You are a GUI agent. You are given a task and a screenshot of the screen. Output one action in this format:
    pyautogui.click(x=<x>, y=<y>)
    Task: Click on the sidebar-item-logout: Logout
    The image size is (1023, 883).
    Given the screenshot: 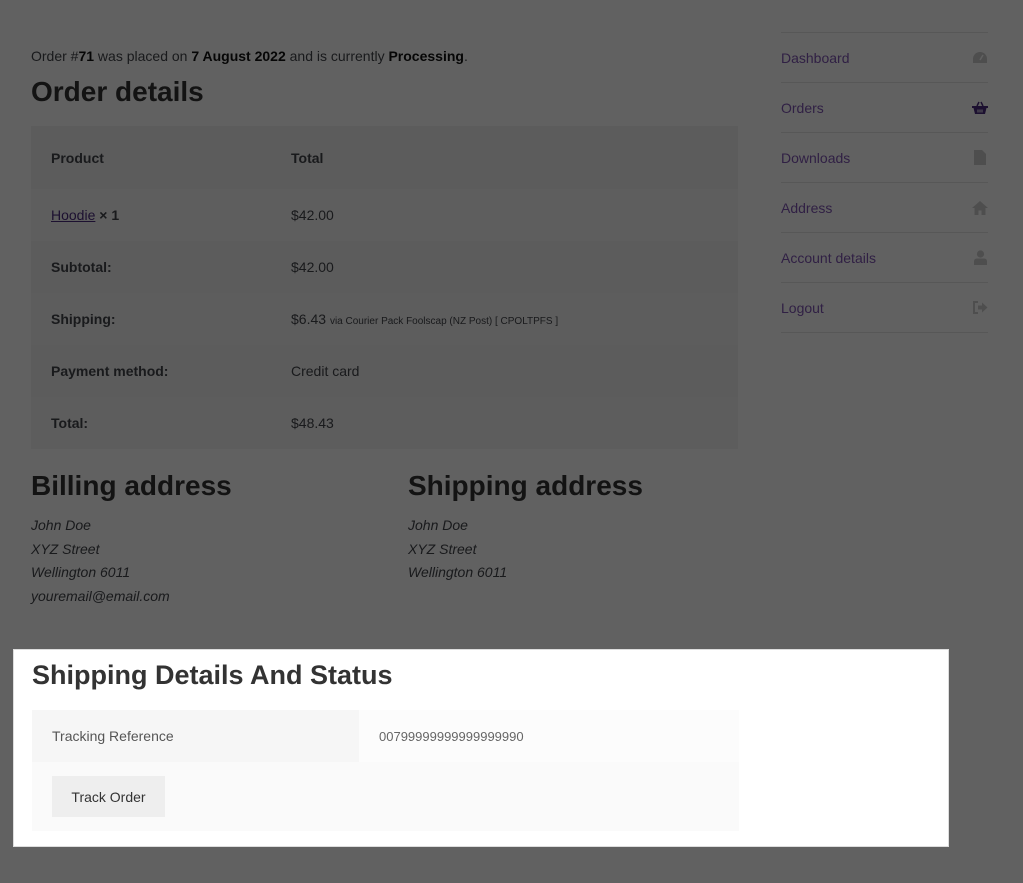 What is the action you would take?
    pyautogui.click(x=884, y=308)
    